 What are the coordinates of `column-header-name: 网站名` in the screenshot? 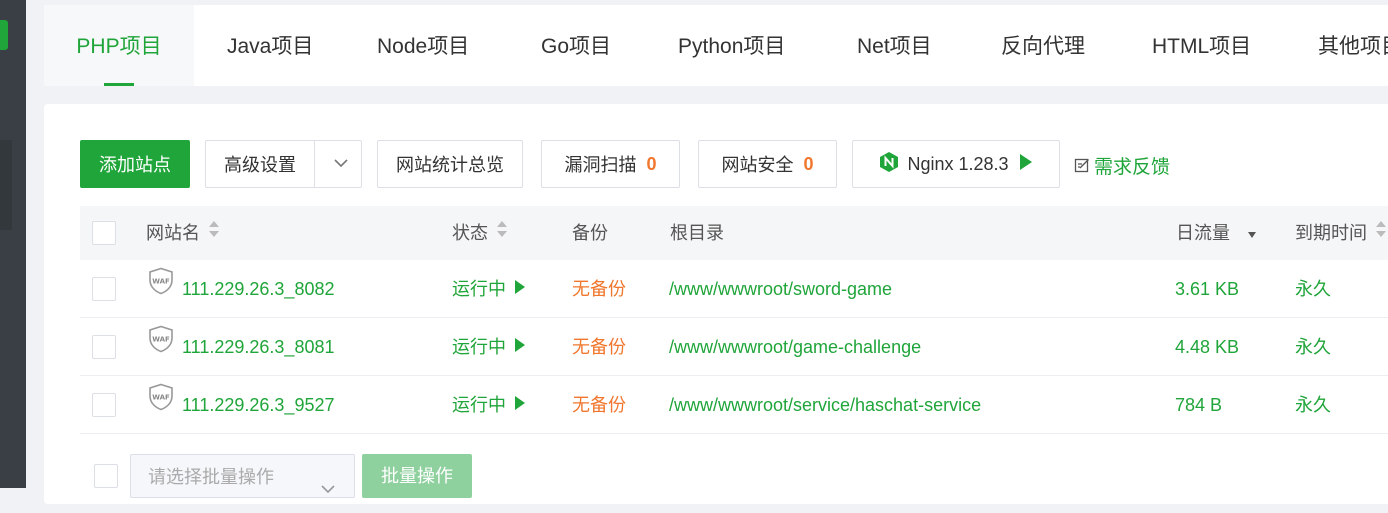 It's located at (183, 233).